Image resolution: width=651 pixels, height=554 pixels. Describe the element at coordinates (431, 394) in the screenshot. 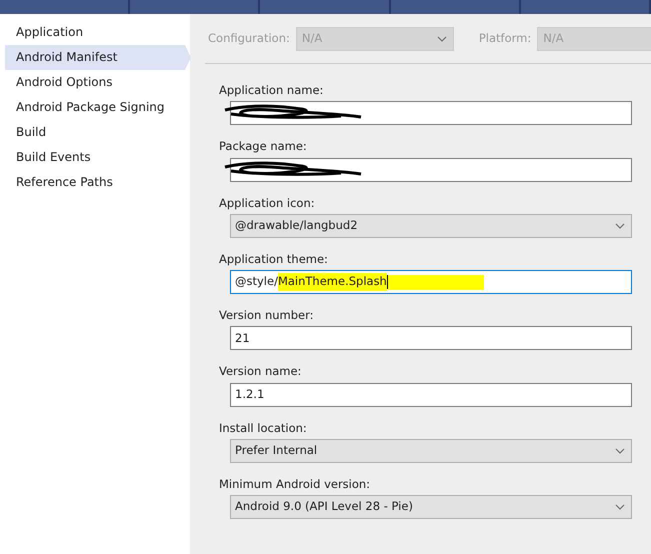

I see `input-field: 1.2.1` at that location.